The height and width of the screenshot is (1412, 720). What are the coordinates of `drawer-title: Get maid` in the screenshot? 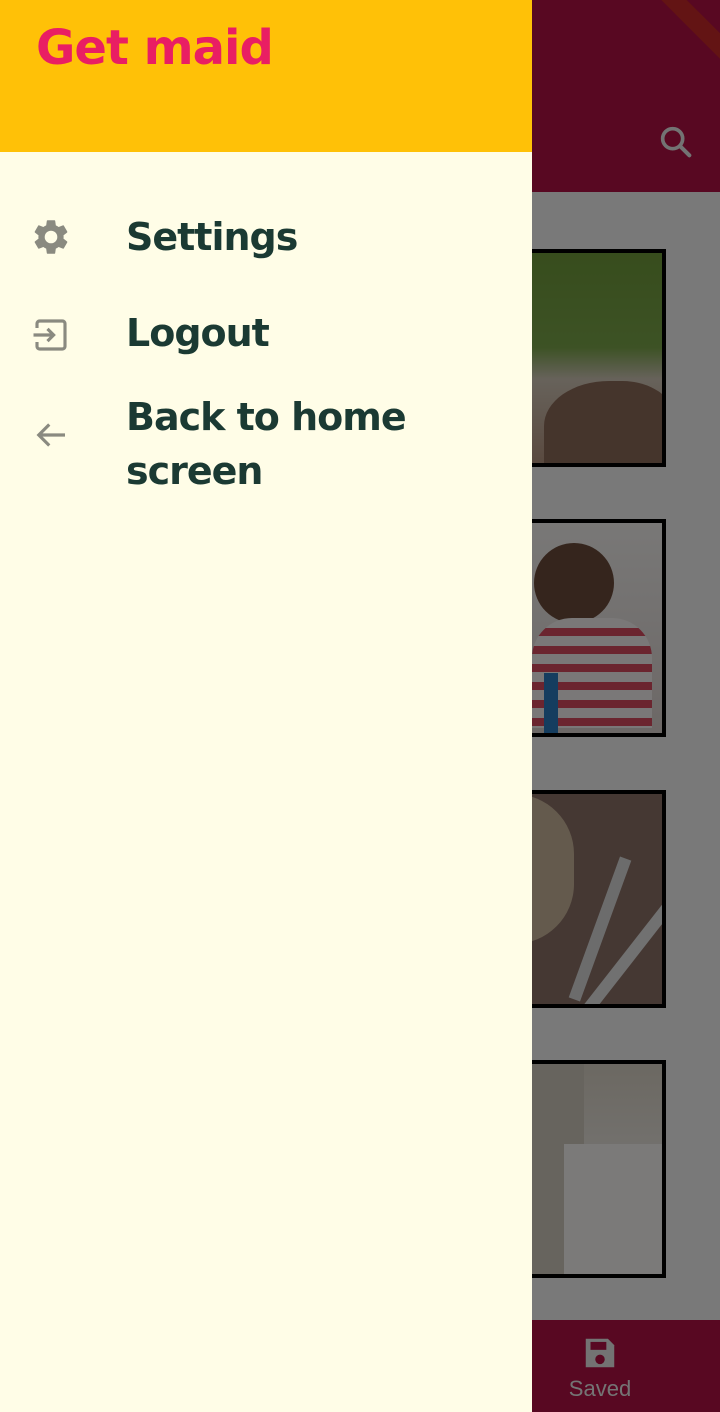 It's located at (155, 48).